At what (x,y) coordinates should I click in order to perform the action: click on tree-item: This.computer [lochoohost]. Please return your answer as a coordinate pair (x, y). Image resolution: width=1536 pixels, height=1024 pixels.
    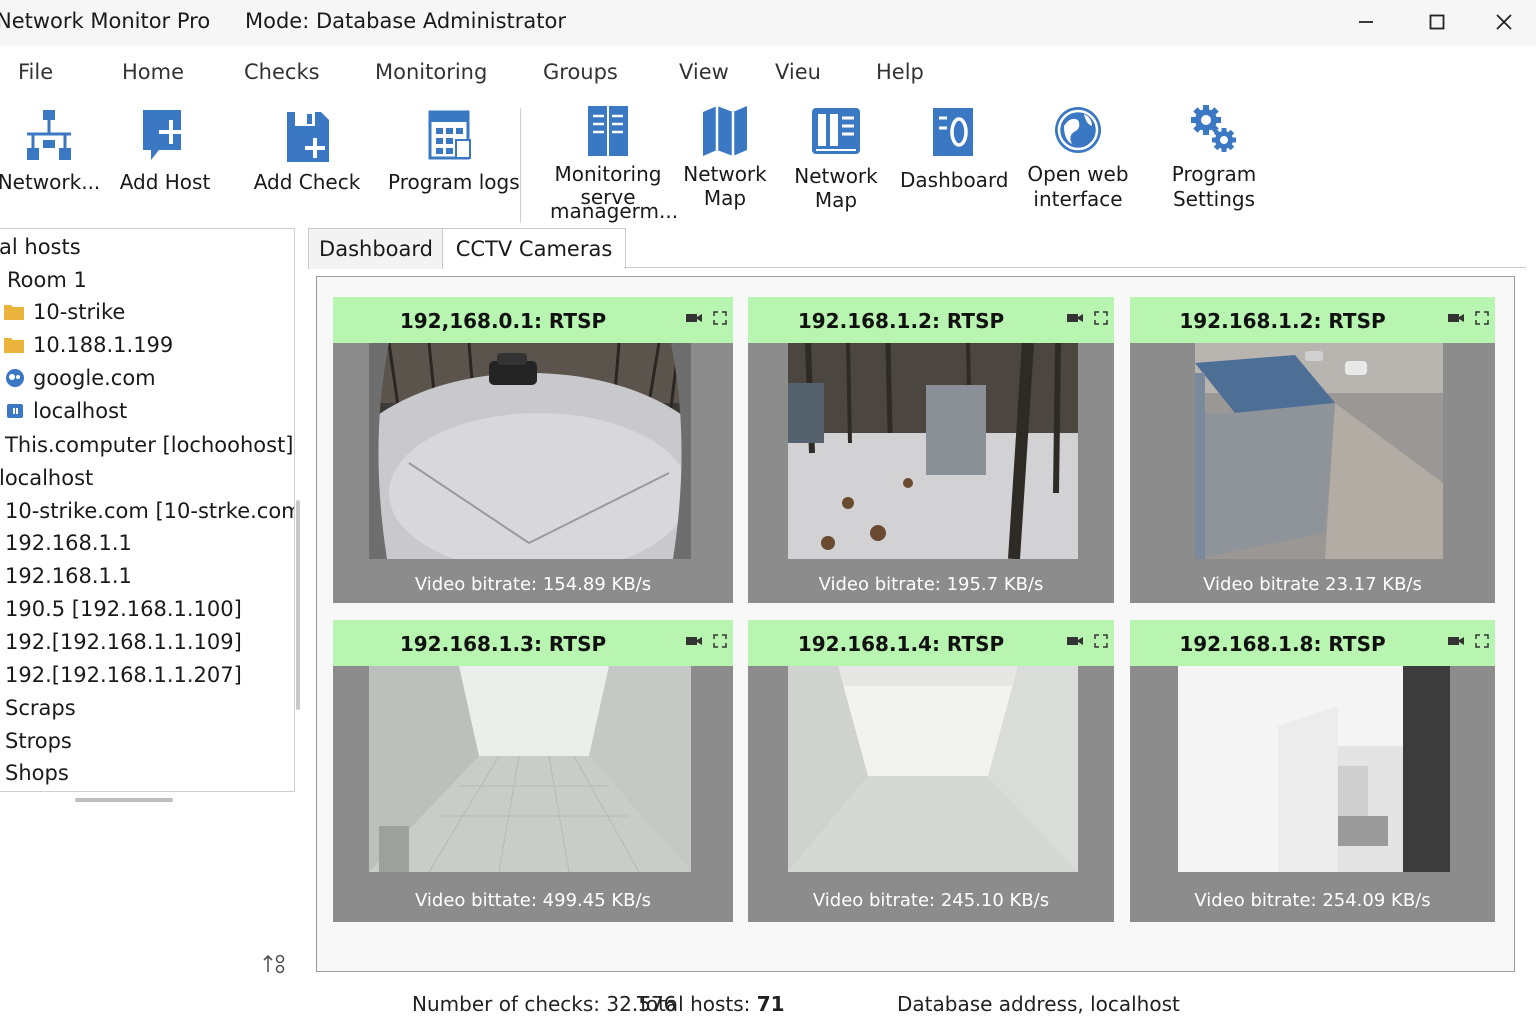
    Looking at the image, I should click on (149, 445).